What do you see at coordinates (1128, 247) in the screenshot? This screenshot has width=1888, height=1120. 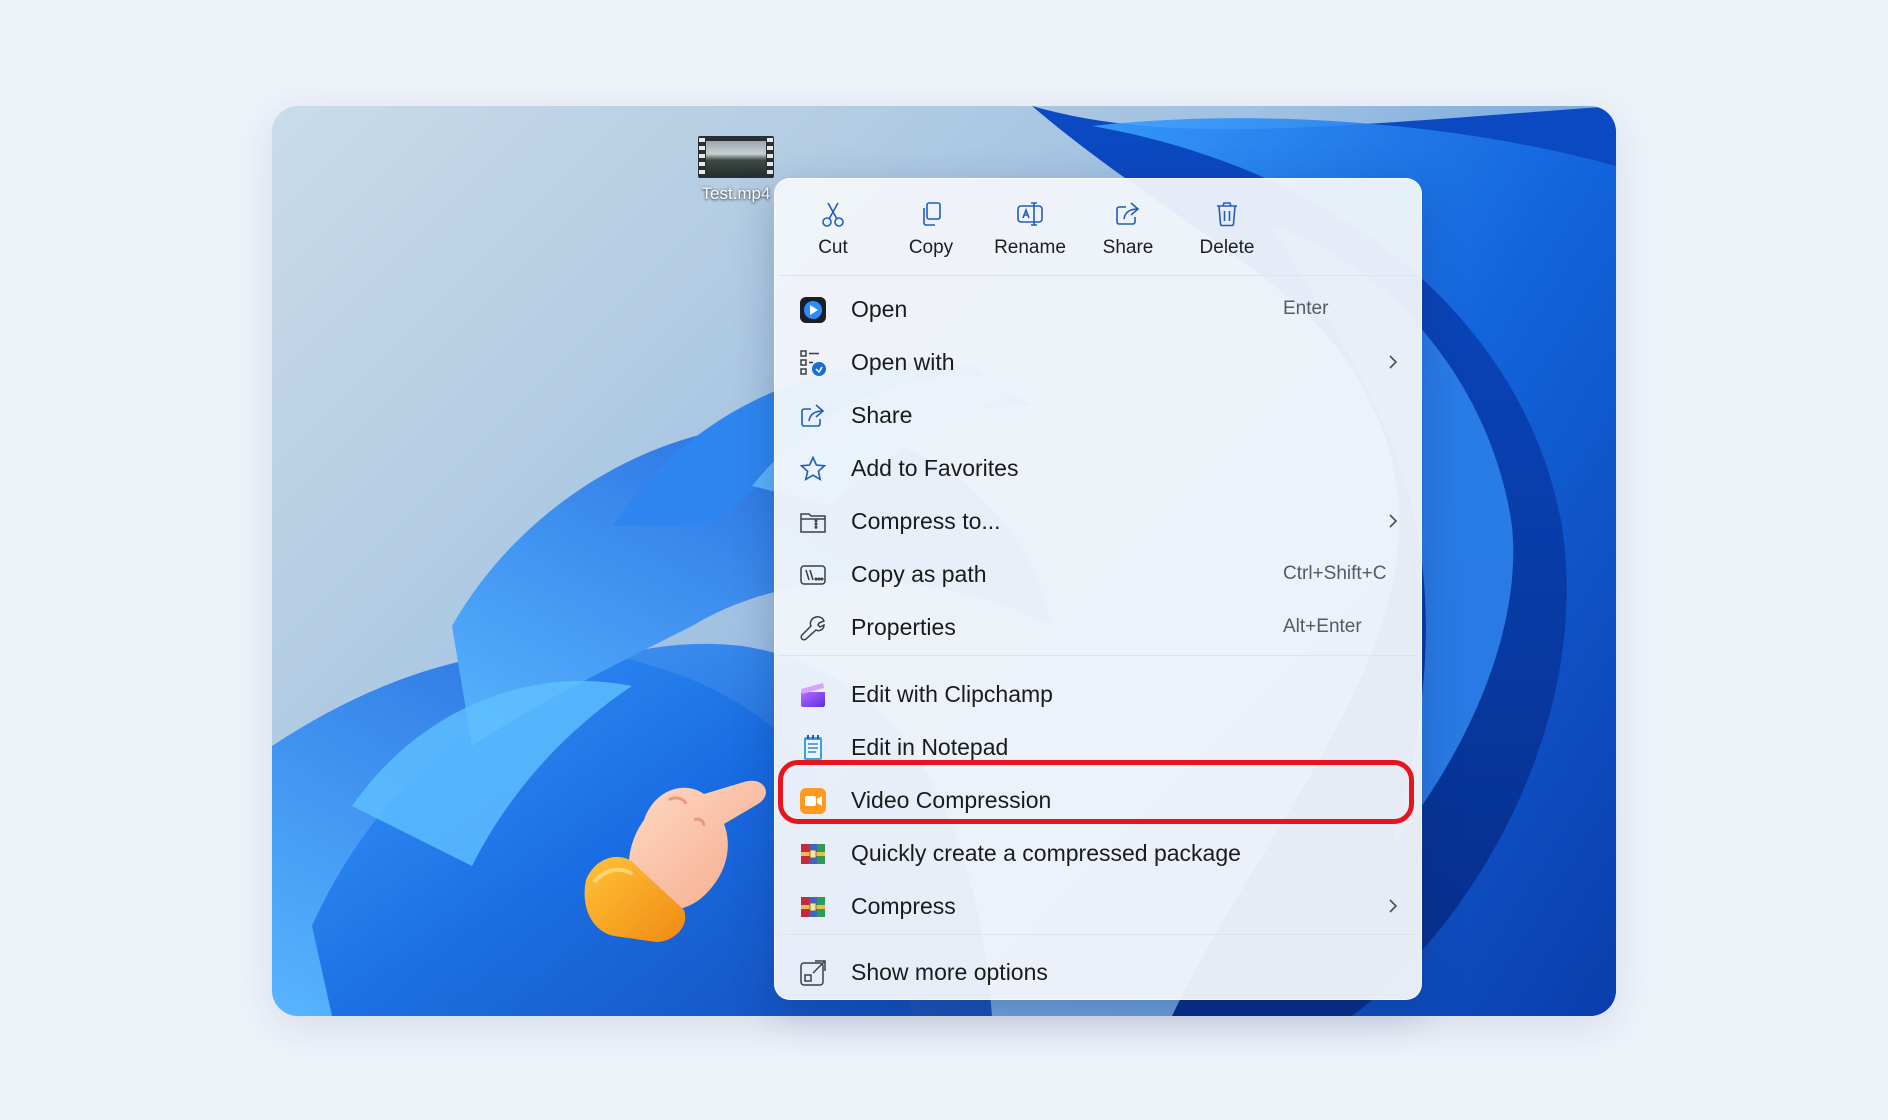 I see `share-label: Share` at bounding box center [1128, 247].